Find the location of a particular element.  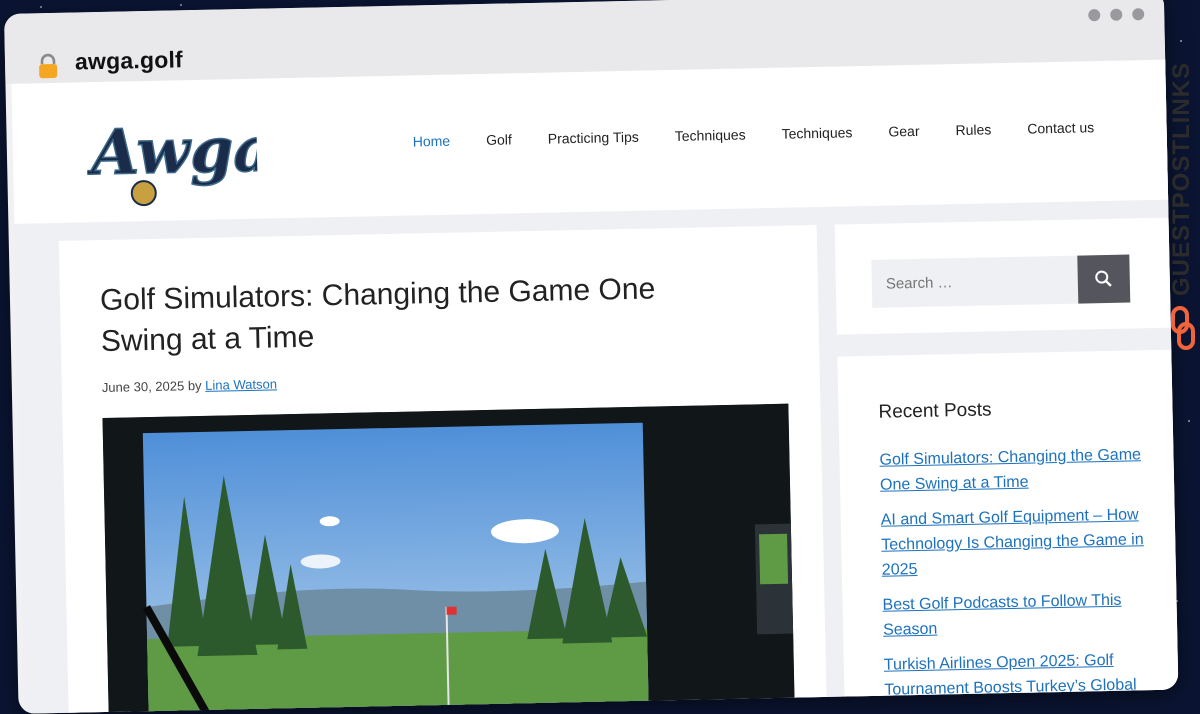

nav-contact-us: Contact us is located at coordinates (1060, 127).